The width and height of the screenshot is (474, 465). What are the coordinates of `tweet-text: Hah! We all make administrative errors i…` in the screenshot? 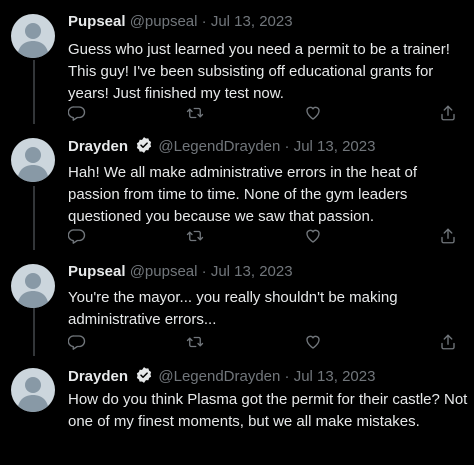 It's located at (243, 194).